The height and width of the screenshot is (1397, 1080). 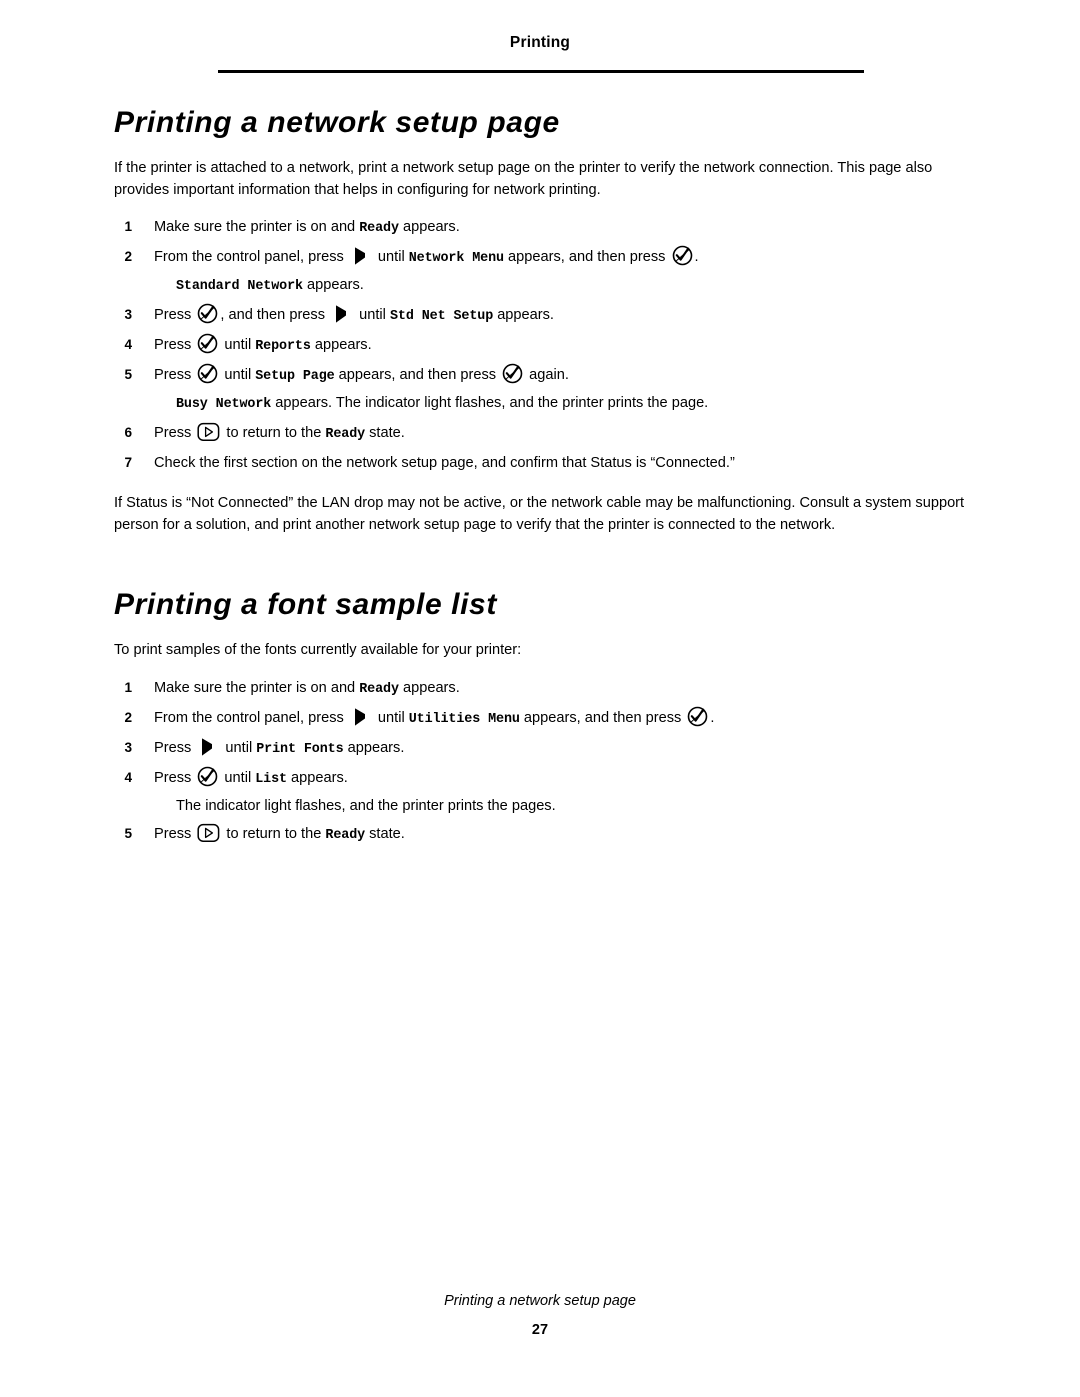 What do you see at coordinates (385, 433) in the screenshot?
I see `step-text: state.` at bounding box center [385, 433].